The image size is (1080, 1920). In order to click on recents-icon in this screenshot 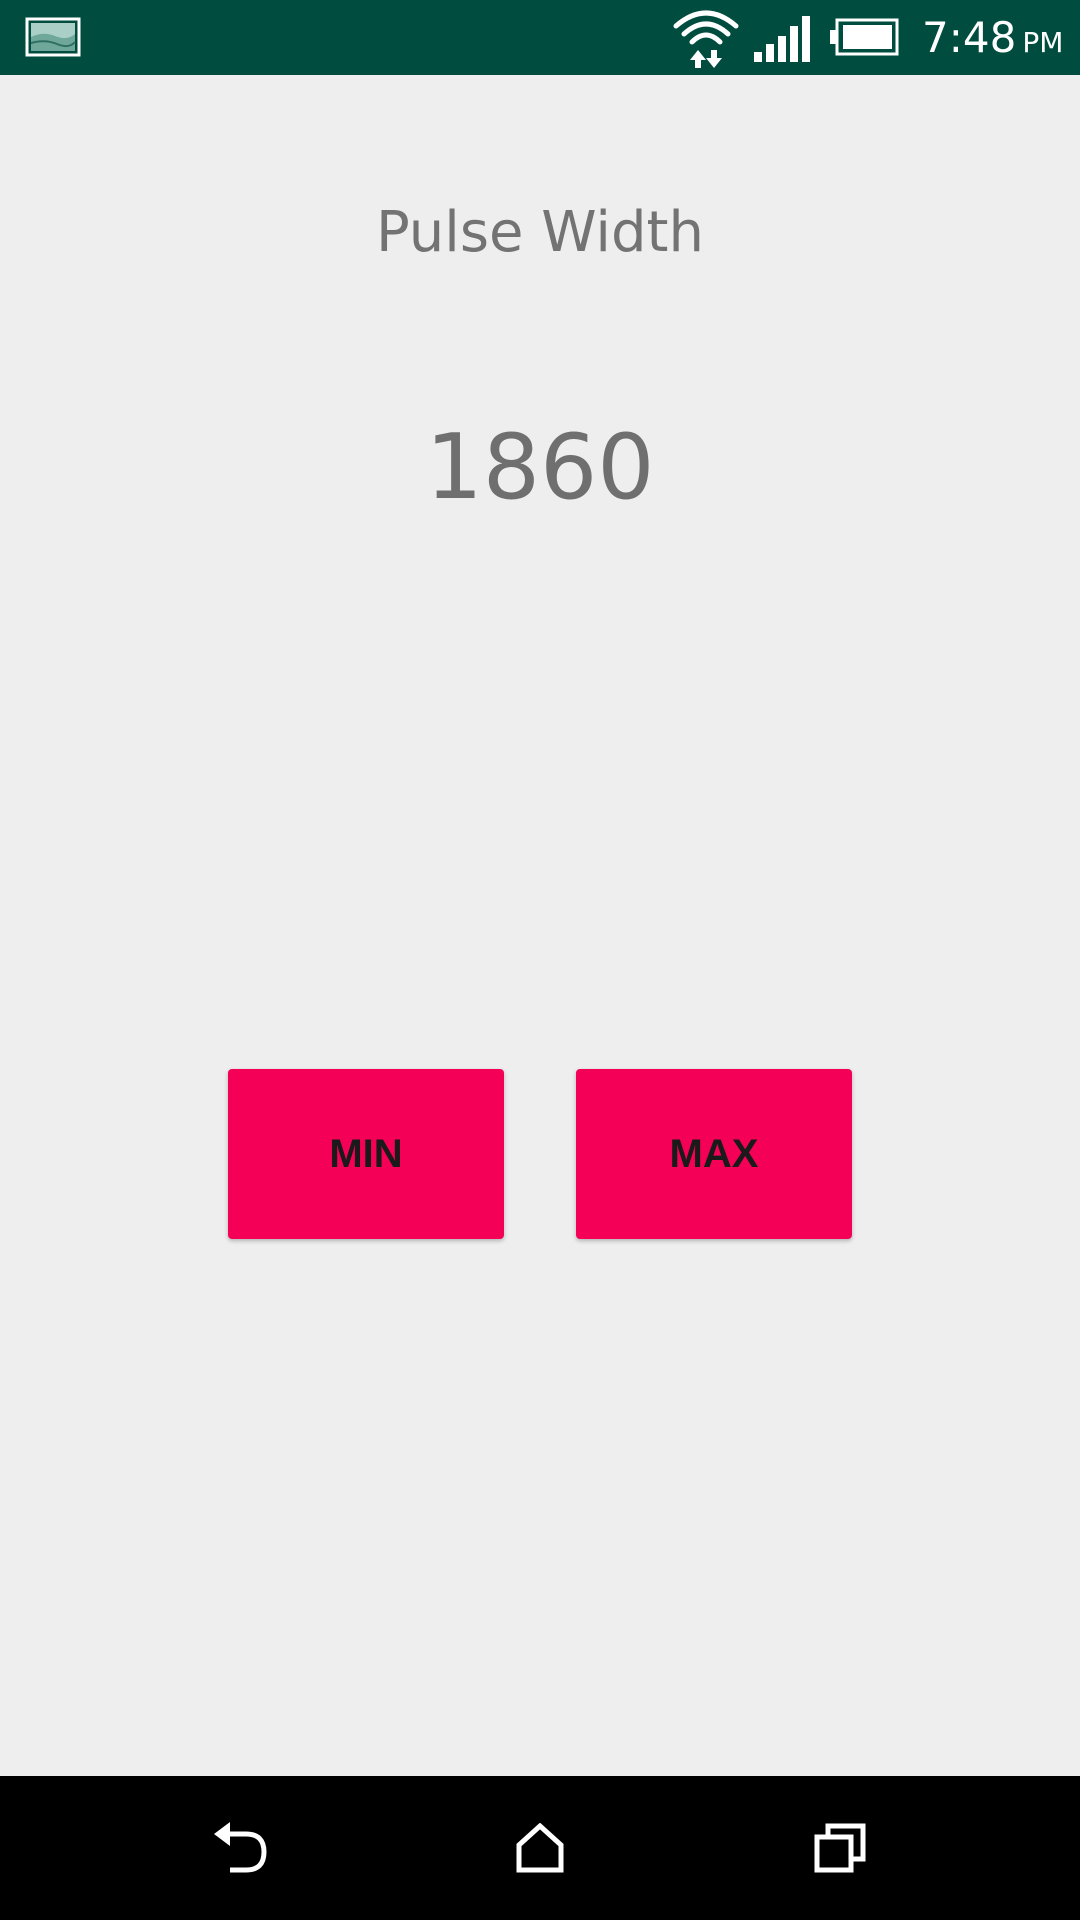, I will do `click(840, 1848)`.